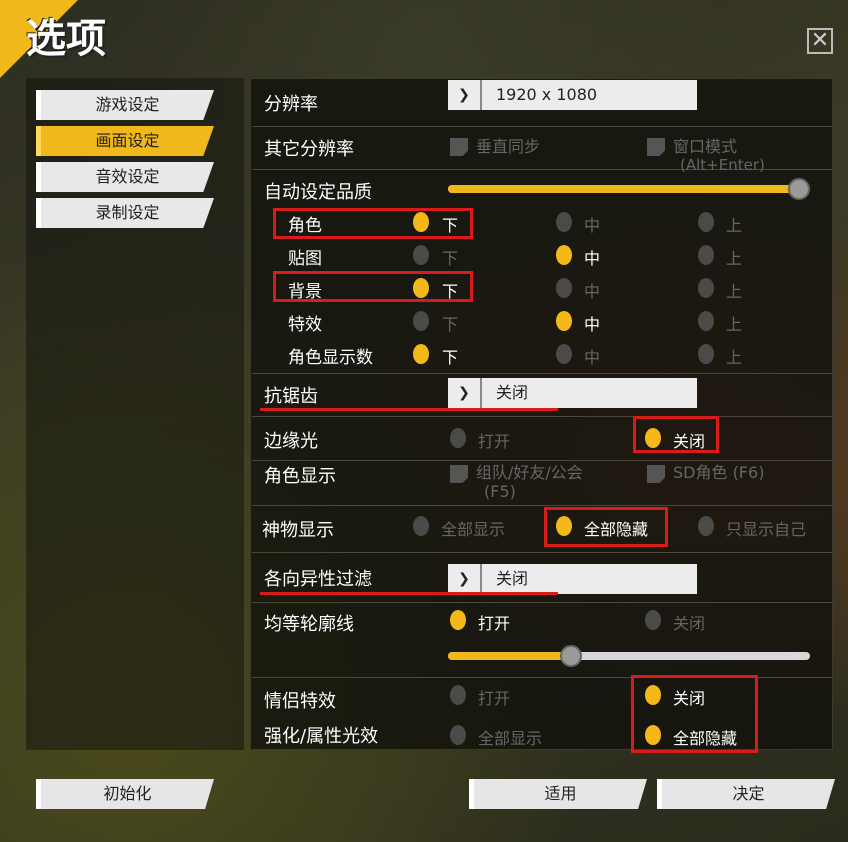 This screenshot has height=842, width=848. What do you see at coordinates (706, 255) in the screenshot?
I see `texture-high-radio` at bounding box center [706, 255].